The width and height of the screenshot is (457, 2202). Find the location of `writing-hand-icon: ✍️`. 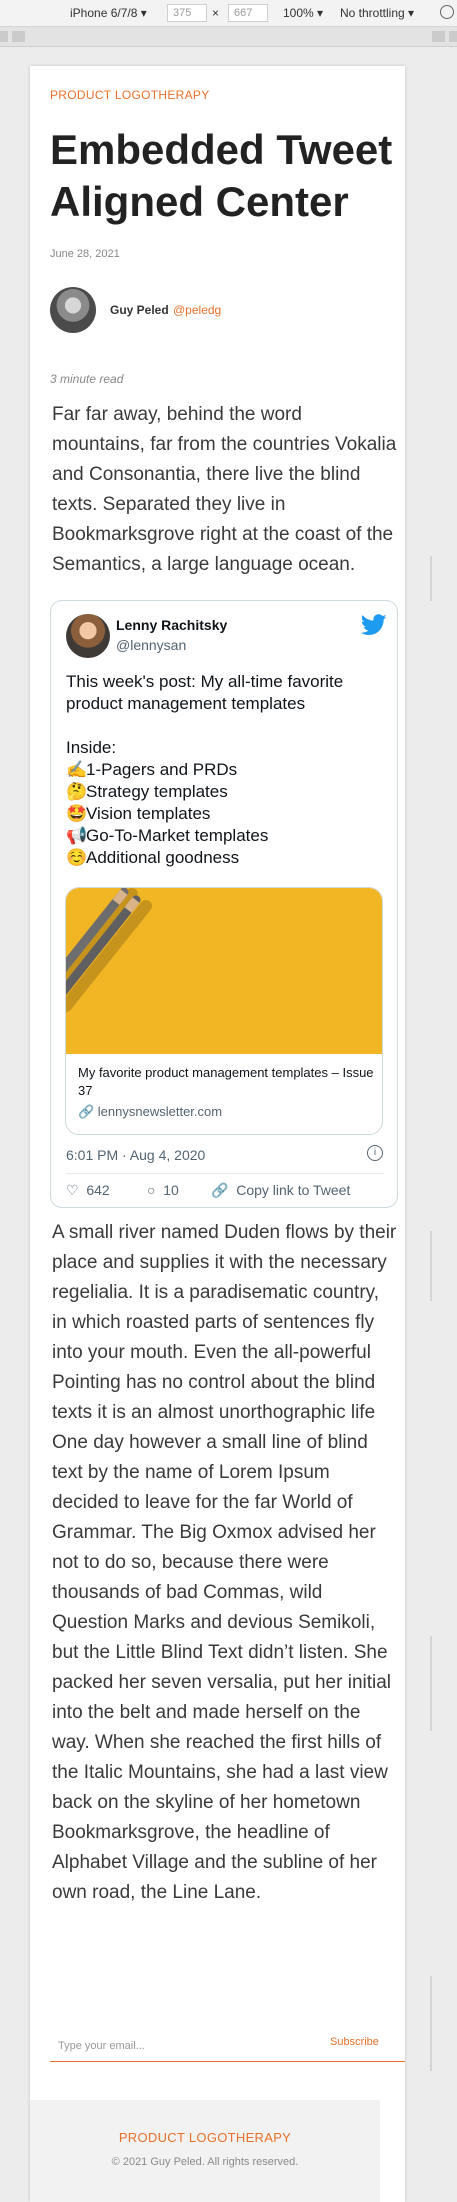

writing-hand-icon: ✍️ is located at coordinates (77, 769).